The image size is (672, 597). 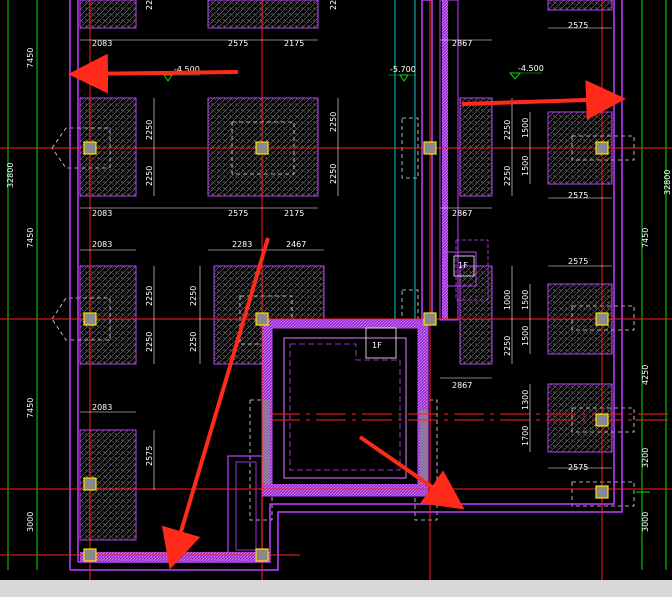 What do you see at coordinates (333, 122) in the screenshot?
I see `dim-r2-v3: 2250` at bounding box center [333, 122].